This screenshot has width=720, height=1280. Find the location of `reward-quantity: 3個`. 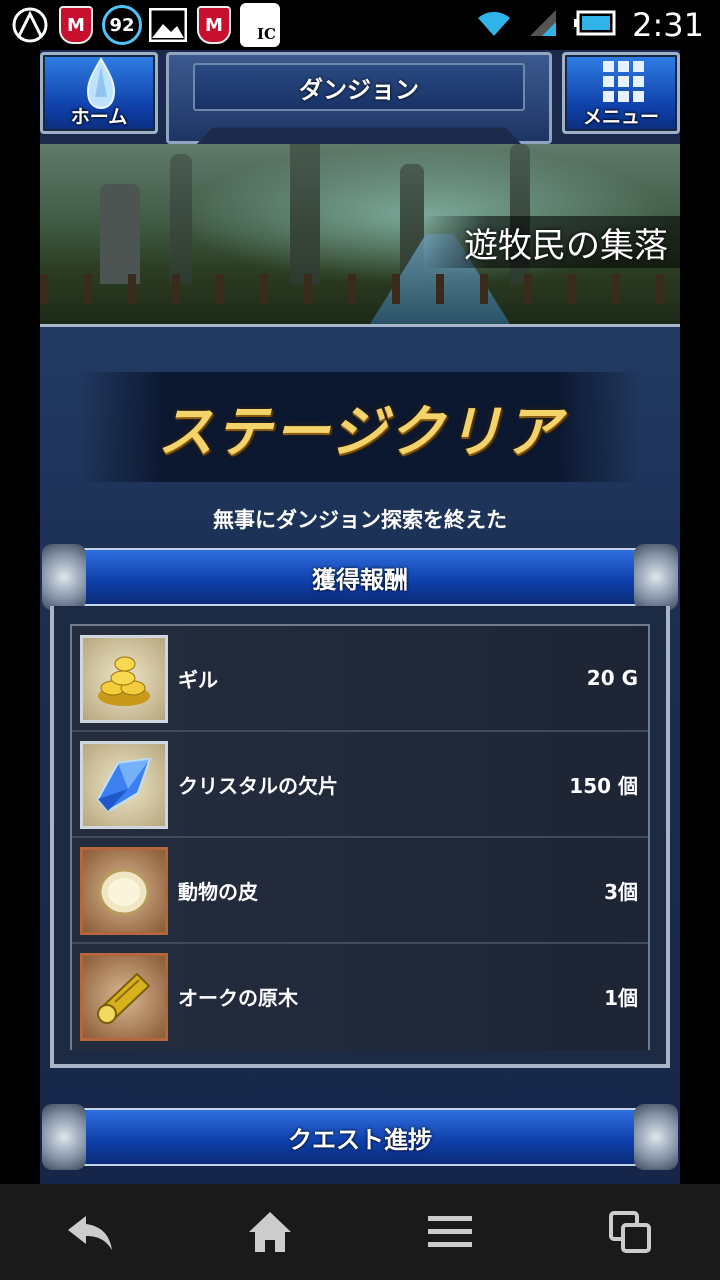

reward-quantity: 3個 is located at coordinates (621, 891).